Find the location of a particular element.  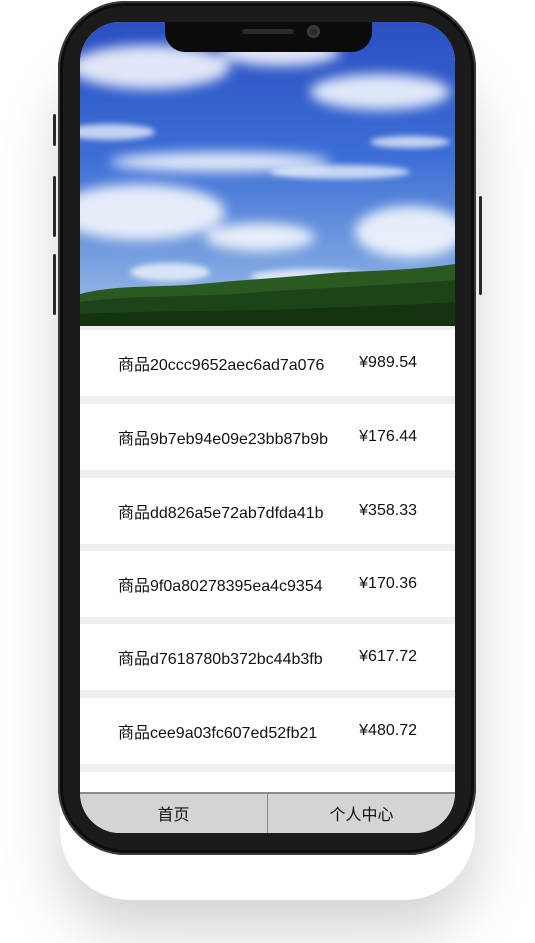

product-price: ¥170.36 is located at coordinates (388, 583).